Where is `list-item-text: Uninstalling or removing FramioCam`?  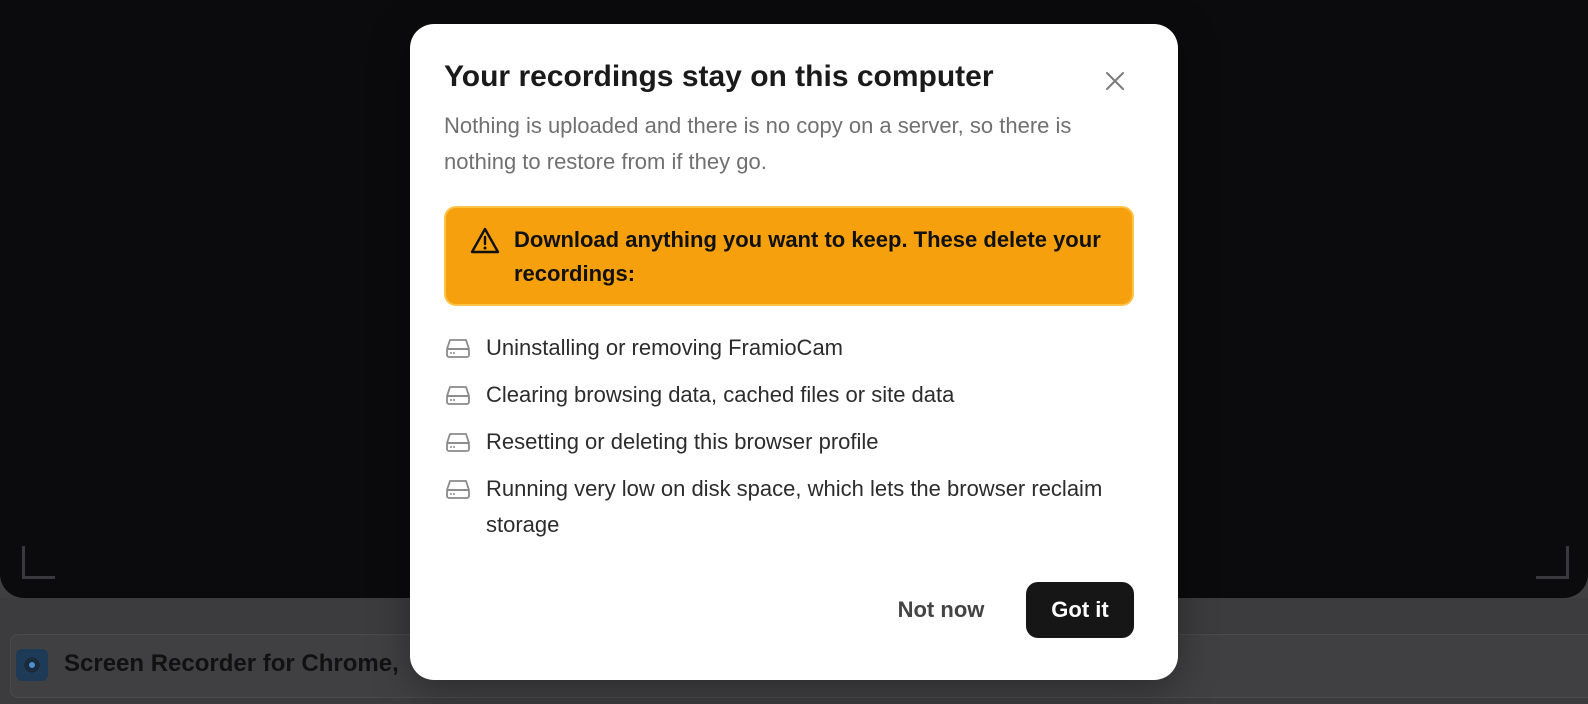
list-item-text: Uninstalling or removing FramioCam is located at coordinates (665, 347).